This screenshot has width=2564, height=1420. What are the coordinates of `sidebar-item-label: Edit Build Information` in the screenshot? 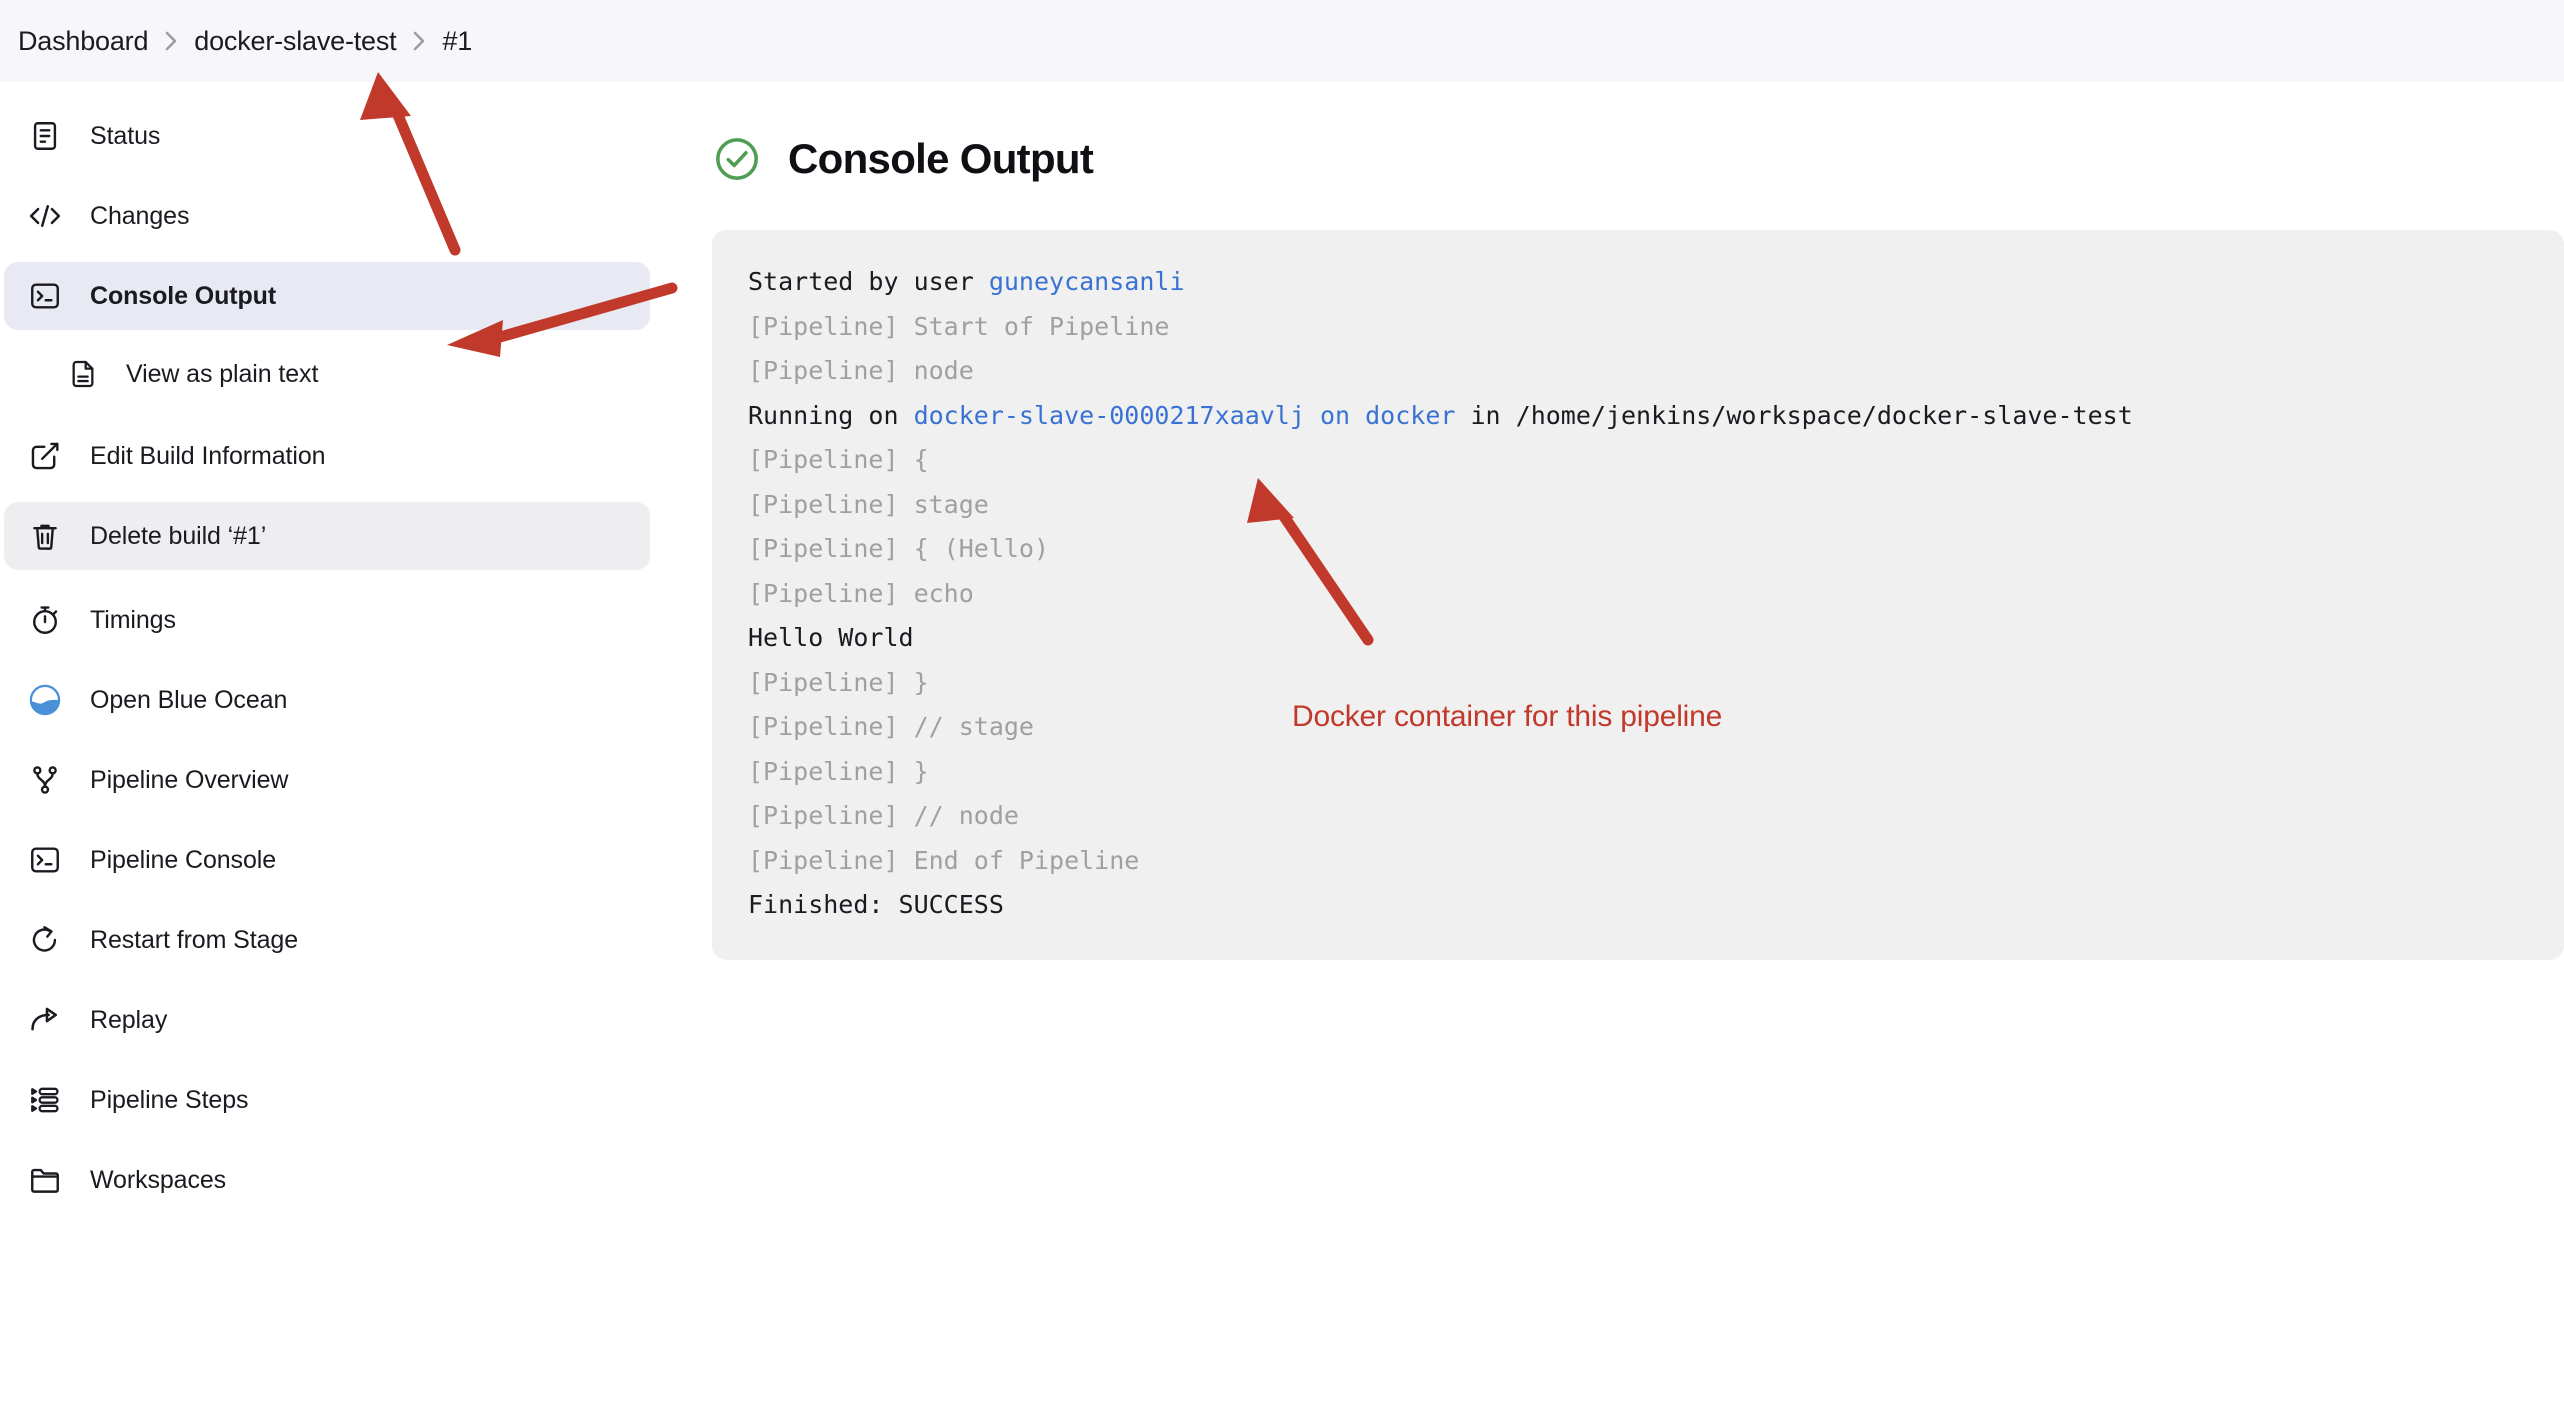 It's located at (208, 455).